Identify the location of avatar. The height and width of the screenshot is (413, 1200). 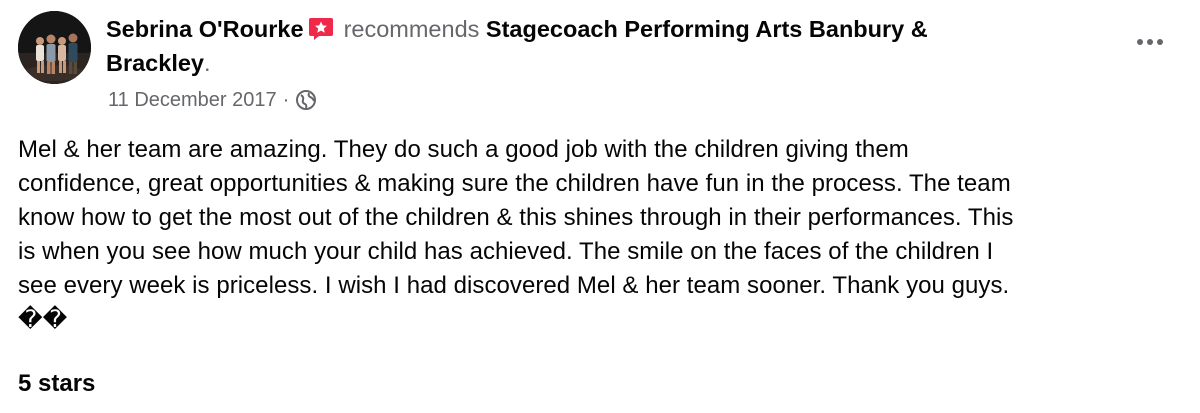
(54, 47).